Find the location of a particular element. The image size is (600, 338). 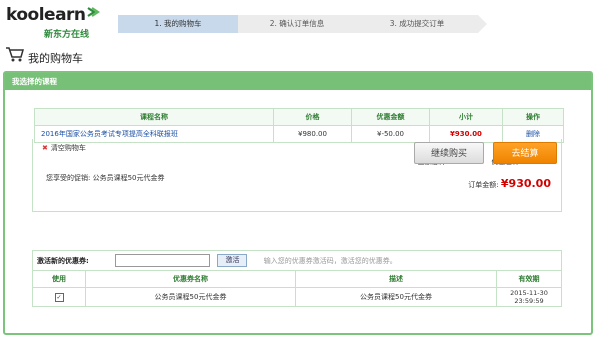

panel-title: 我选择的课程 is located at coordinates (298, 81).